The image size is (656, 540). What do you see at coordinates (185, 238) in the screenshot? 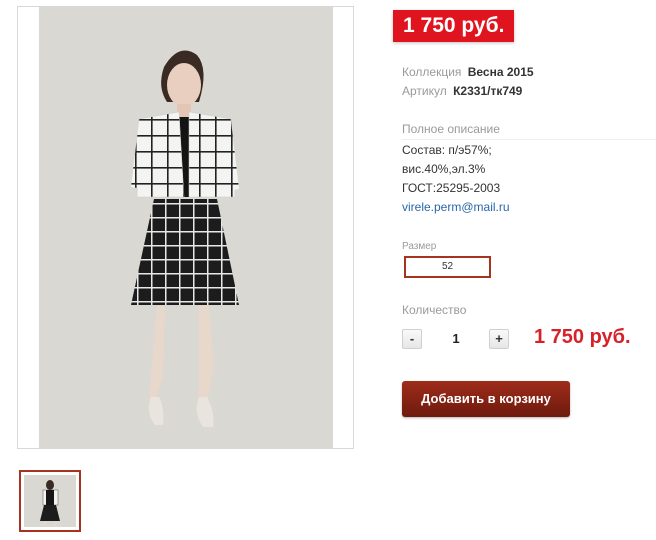
I see `model-illustration` at bounding box center [185, 238].